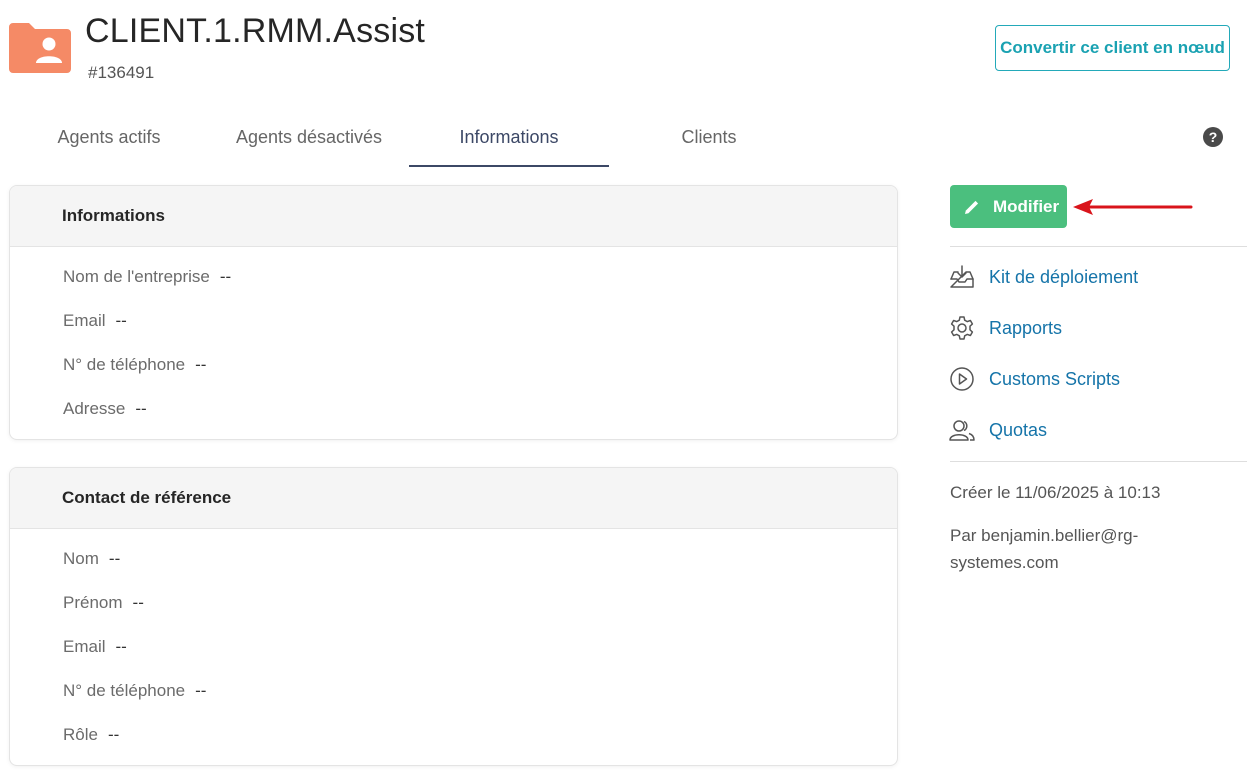 The width and height of the screenshot is (1249, 776). What do you see at coordinates (1064, 276) in the screenshot?
I see `sidebar-link-label: Kit de déploiement` at bounding box center [1064, 276].